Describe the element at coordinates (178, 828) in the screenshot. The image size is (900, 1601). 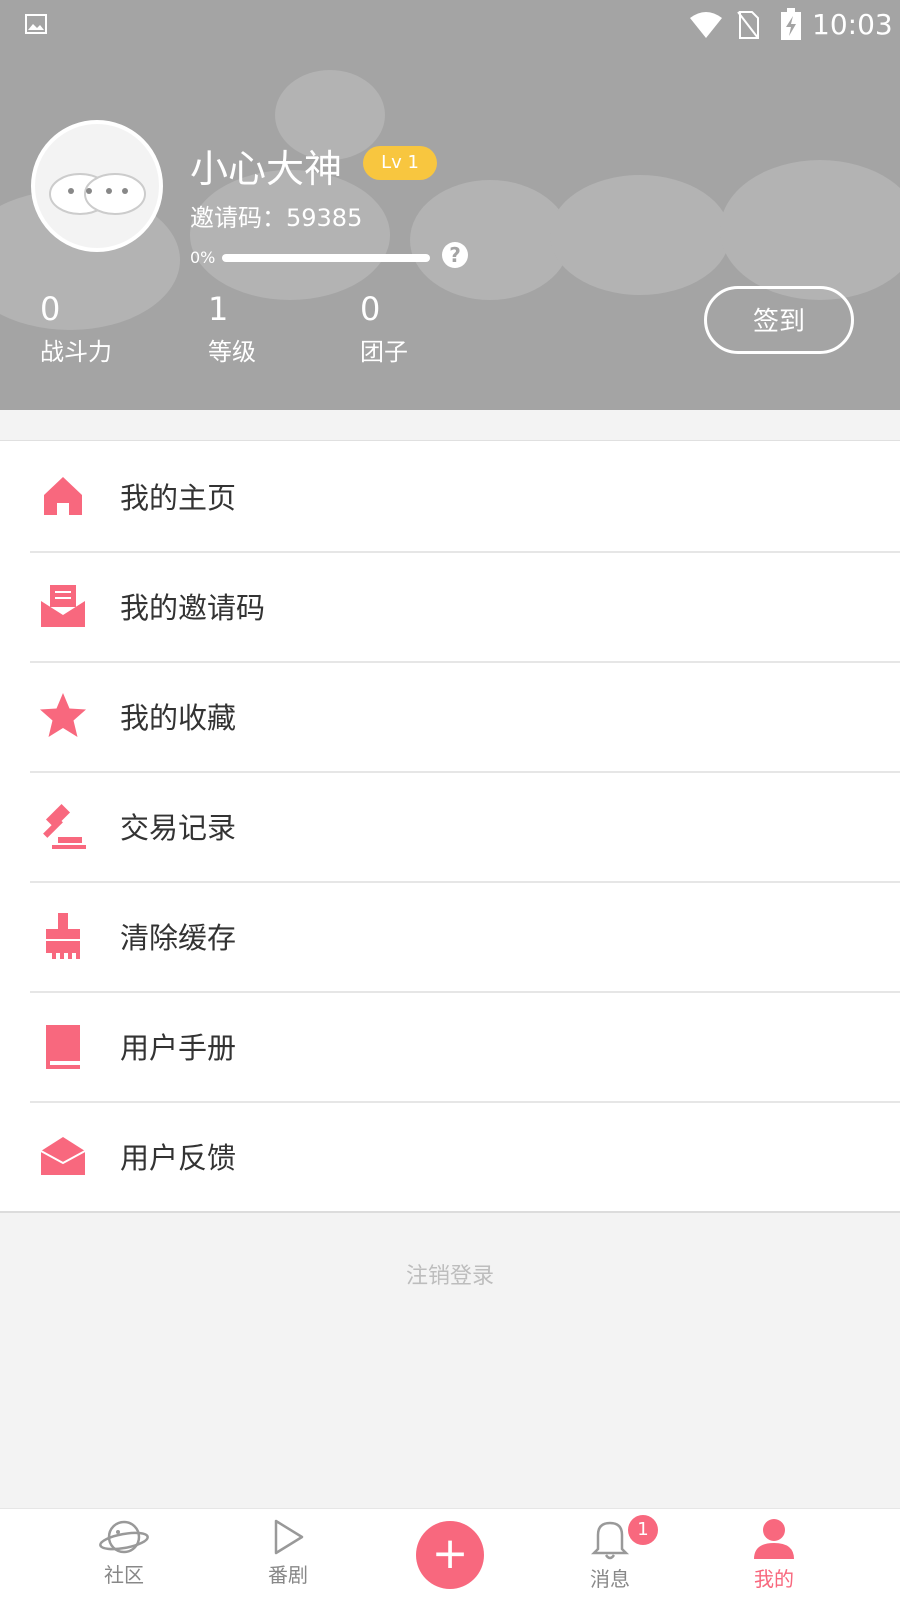
I see `menu-label: 交易记录` at that location.